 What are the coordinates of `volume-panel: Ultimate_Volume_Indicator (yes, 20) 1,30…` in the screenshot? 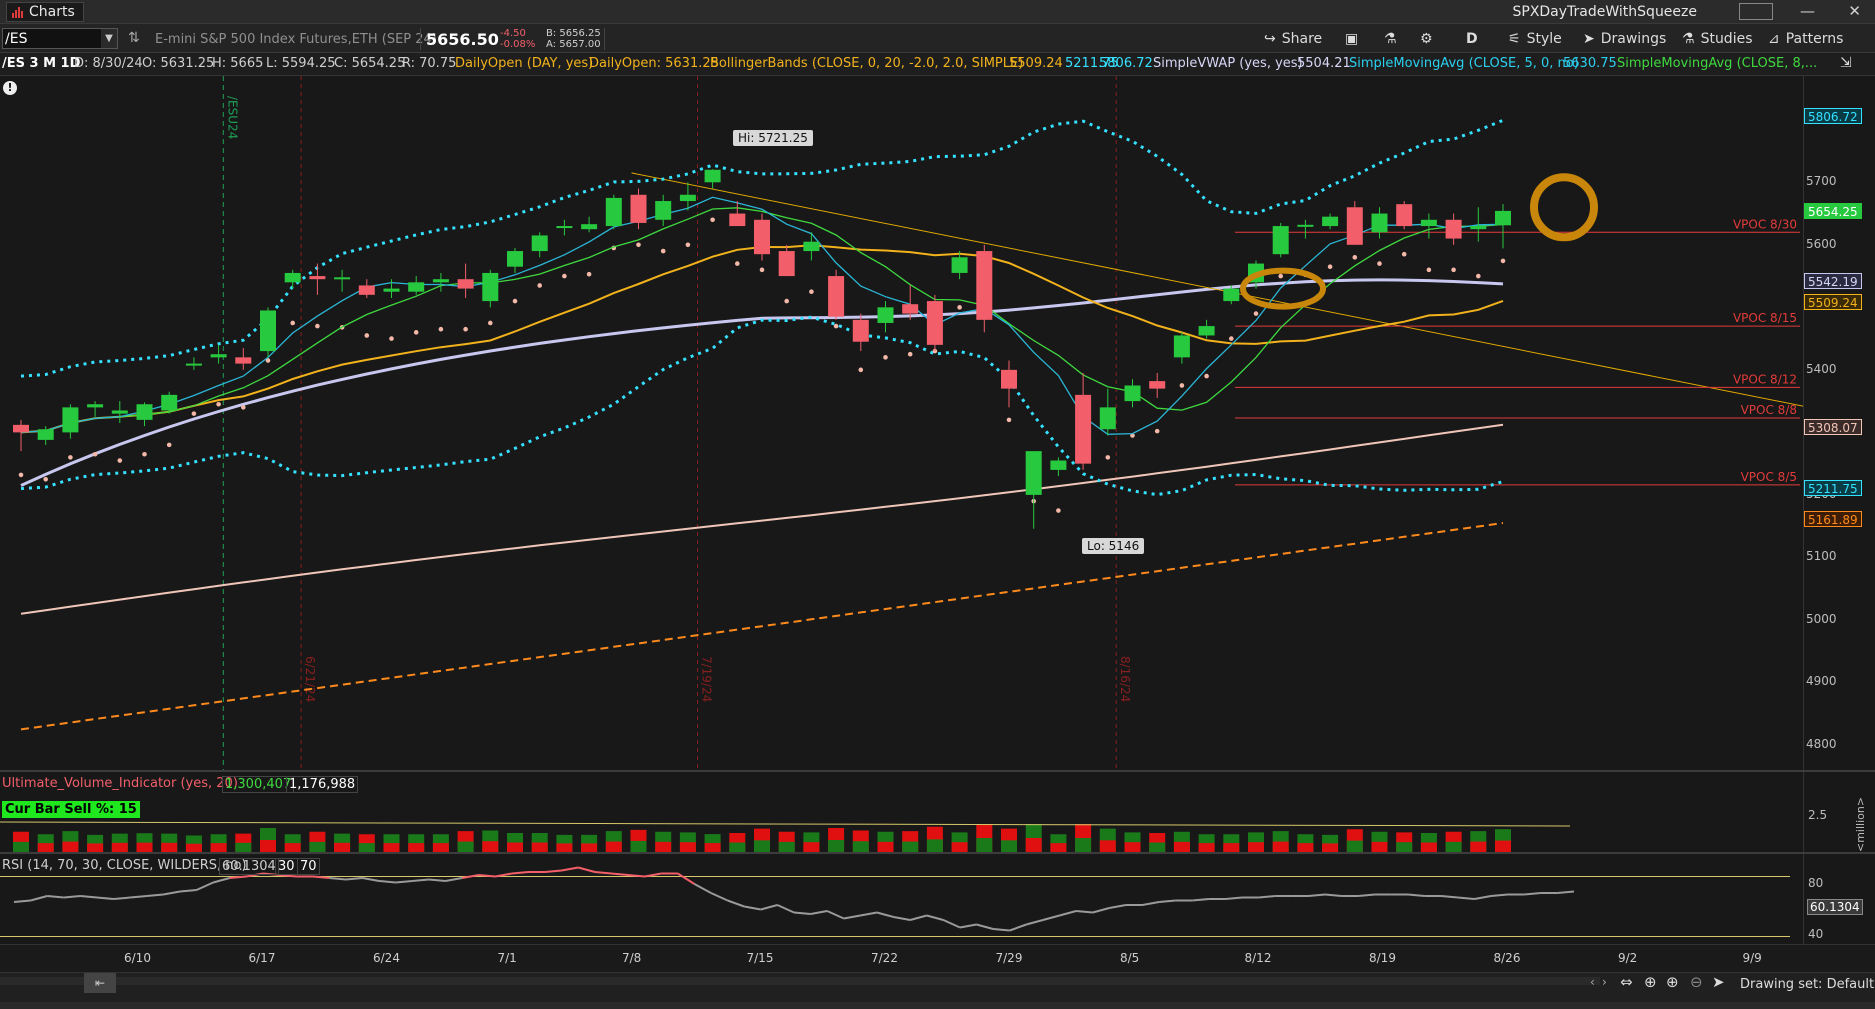 It's located at (901, 812).